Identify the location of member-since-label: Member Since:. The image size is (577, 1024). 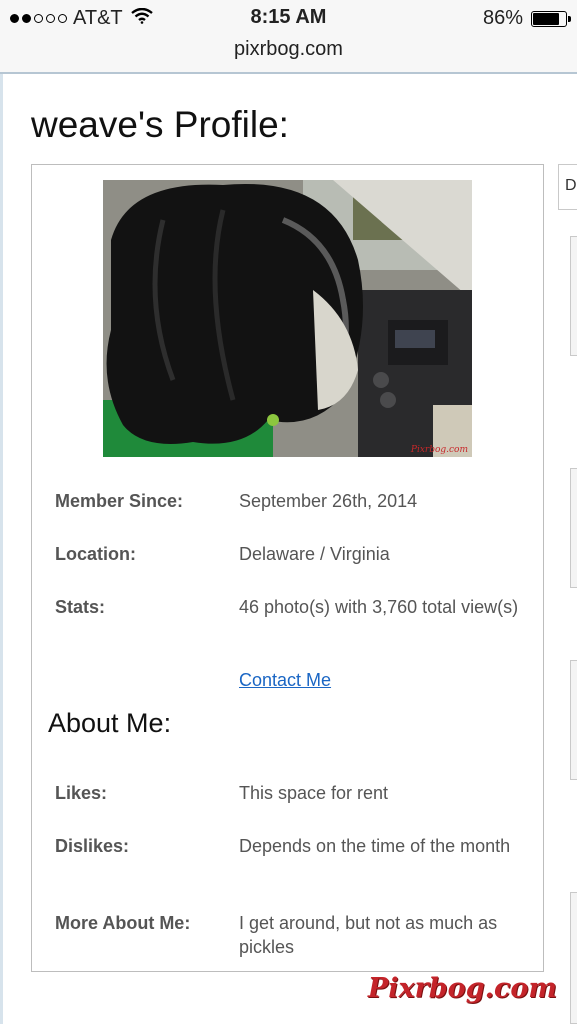
(119, 501).